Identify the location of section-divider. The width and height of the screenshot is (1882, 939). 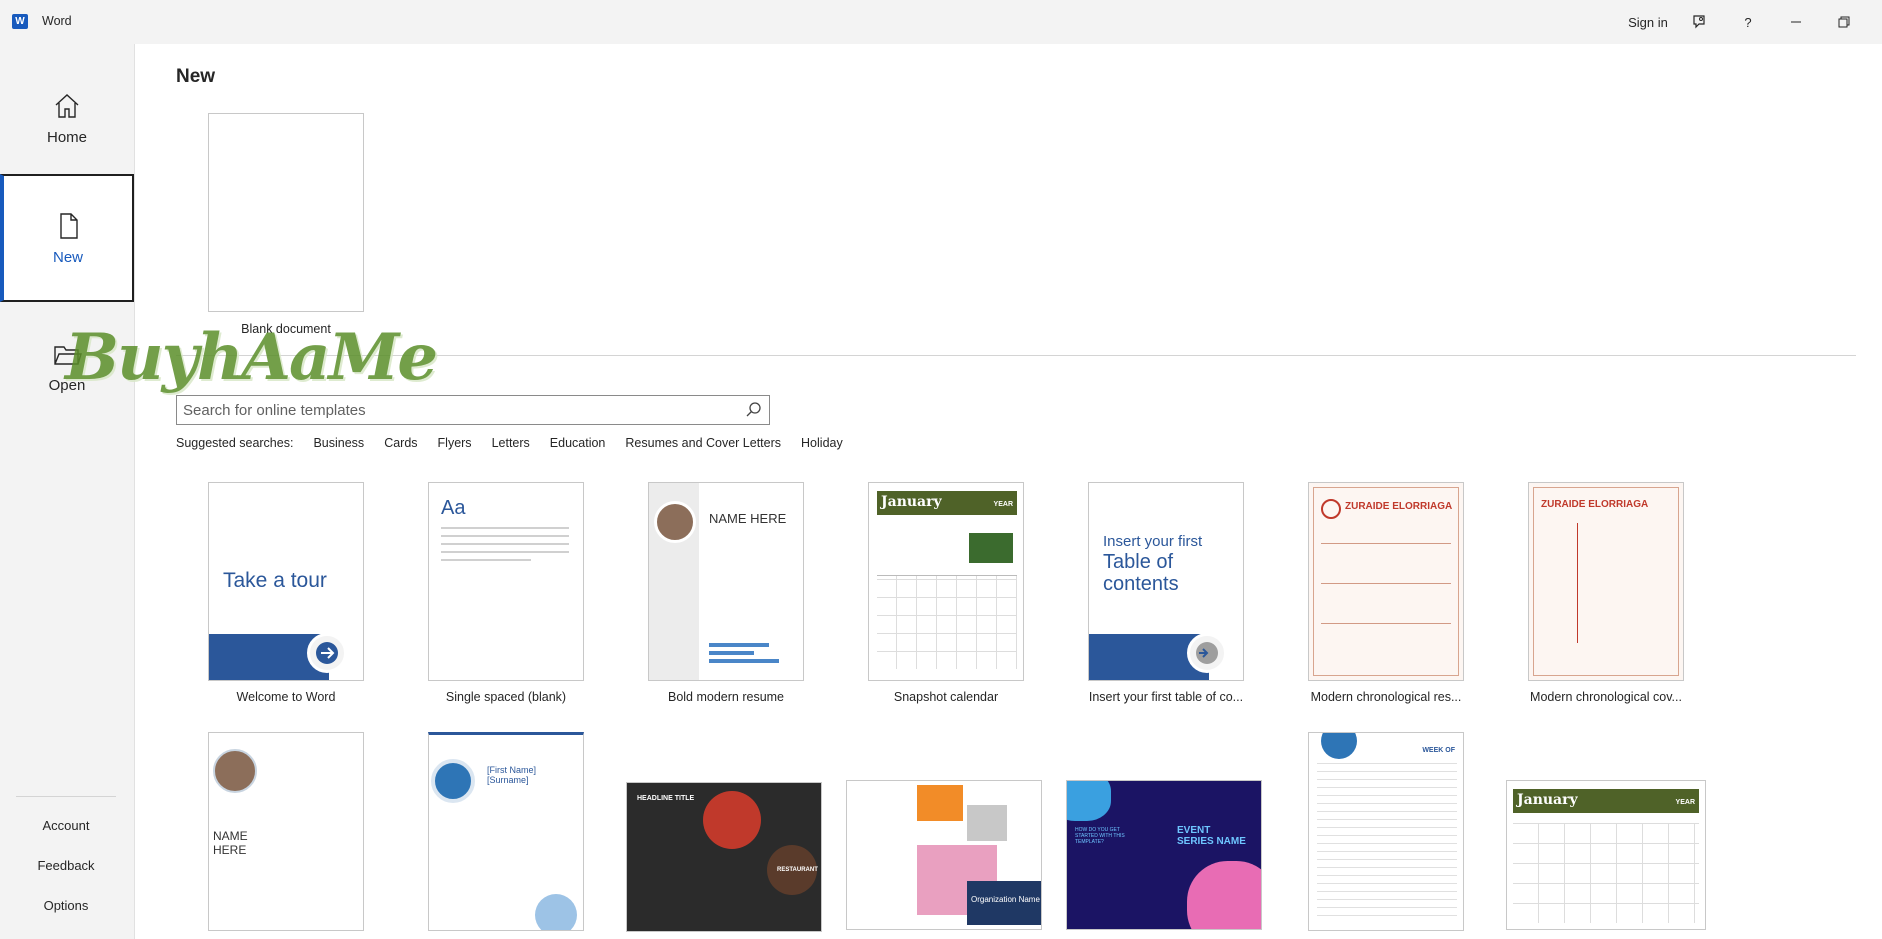
(1016, 355).